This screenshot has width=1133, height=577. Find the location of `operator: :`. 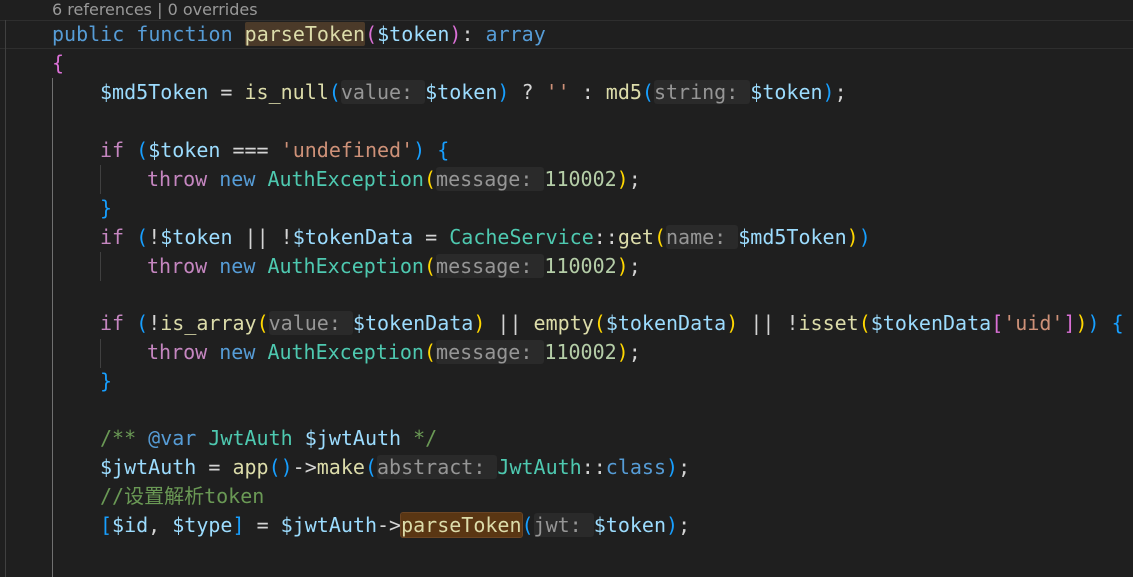

operator: : is located at coordinates (587, 92).